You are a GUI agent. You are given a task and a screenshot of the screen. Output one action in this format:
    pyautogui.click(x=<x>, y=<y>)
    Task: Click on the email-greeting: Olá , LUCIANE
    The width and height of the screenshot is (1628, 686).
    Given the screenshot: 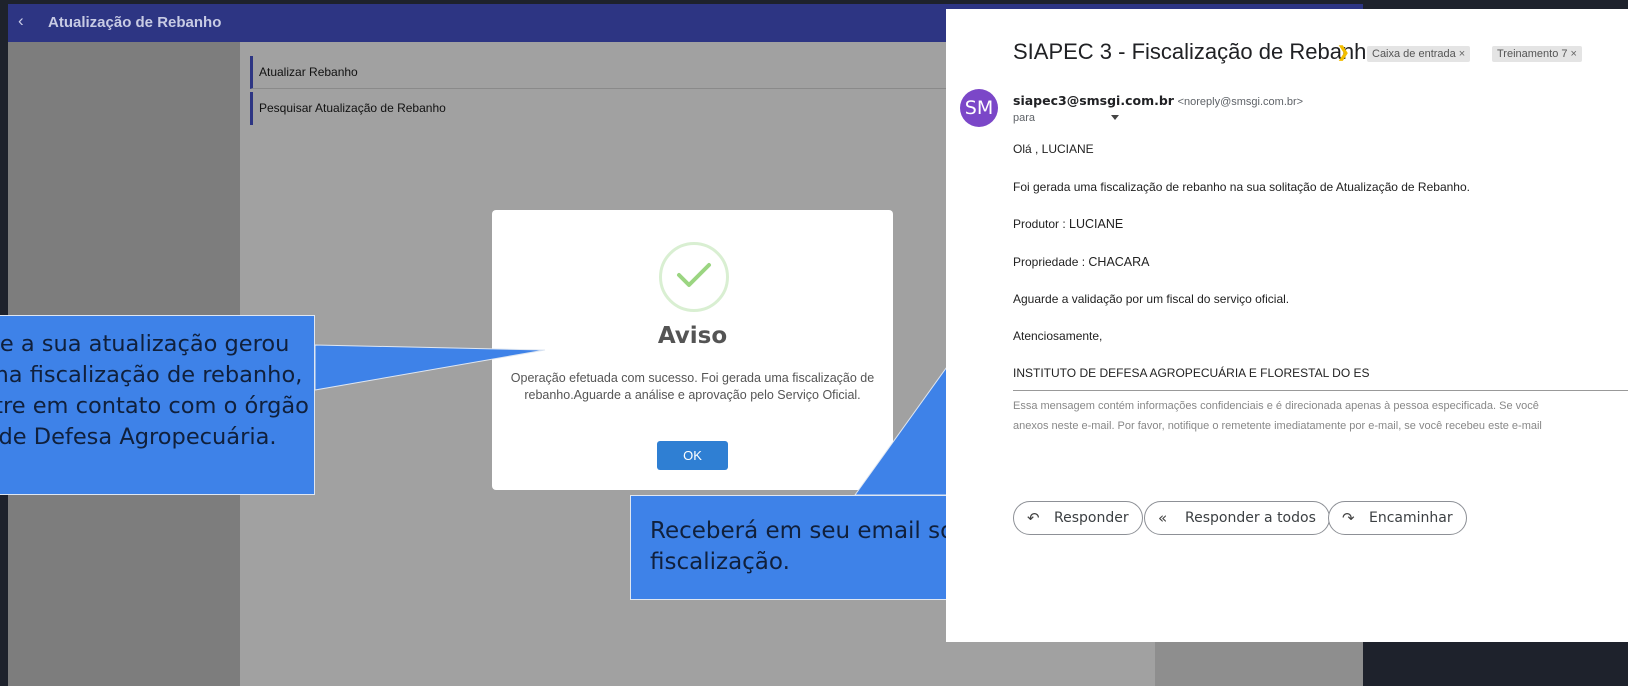 What is the action you would take?
    pyautogui.click(x=1053, y=149)
    